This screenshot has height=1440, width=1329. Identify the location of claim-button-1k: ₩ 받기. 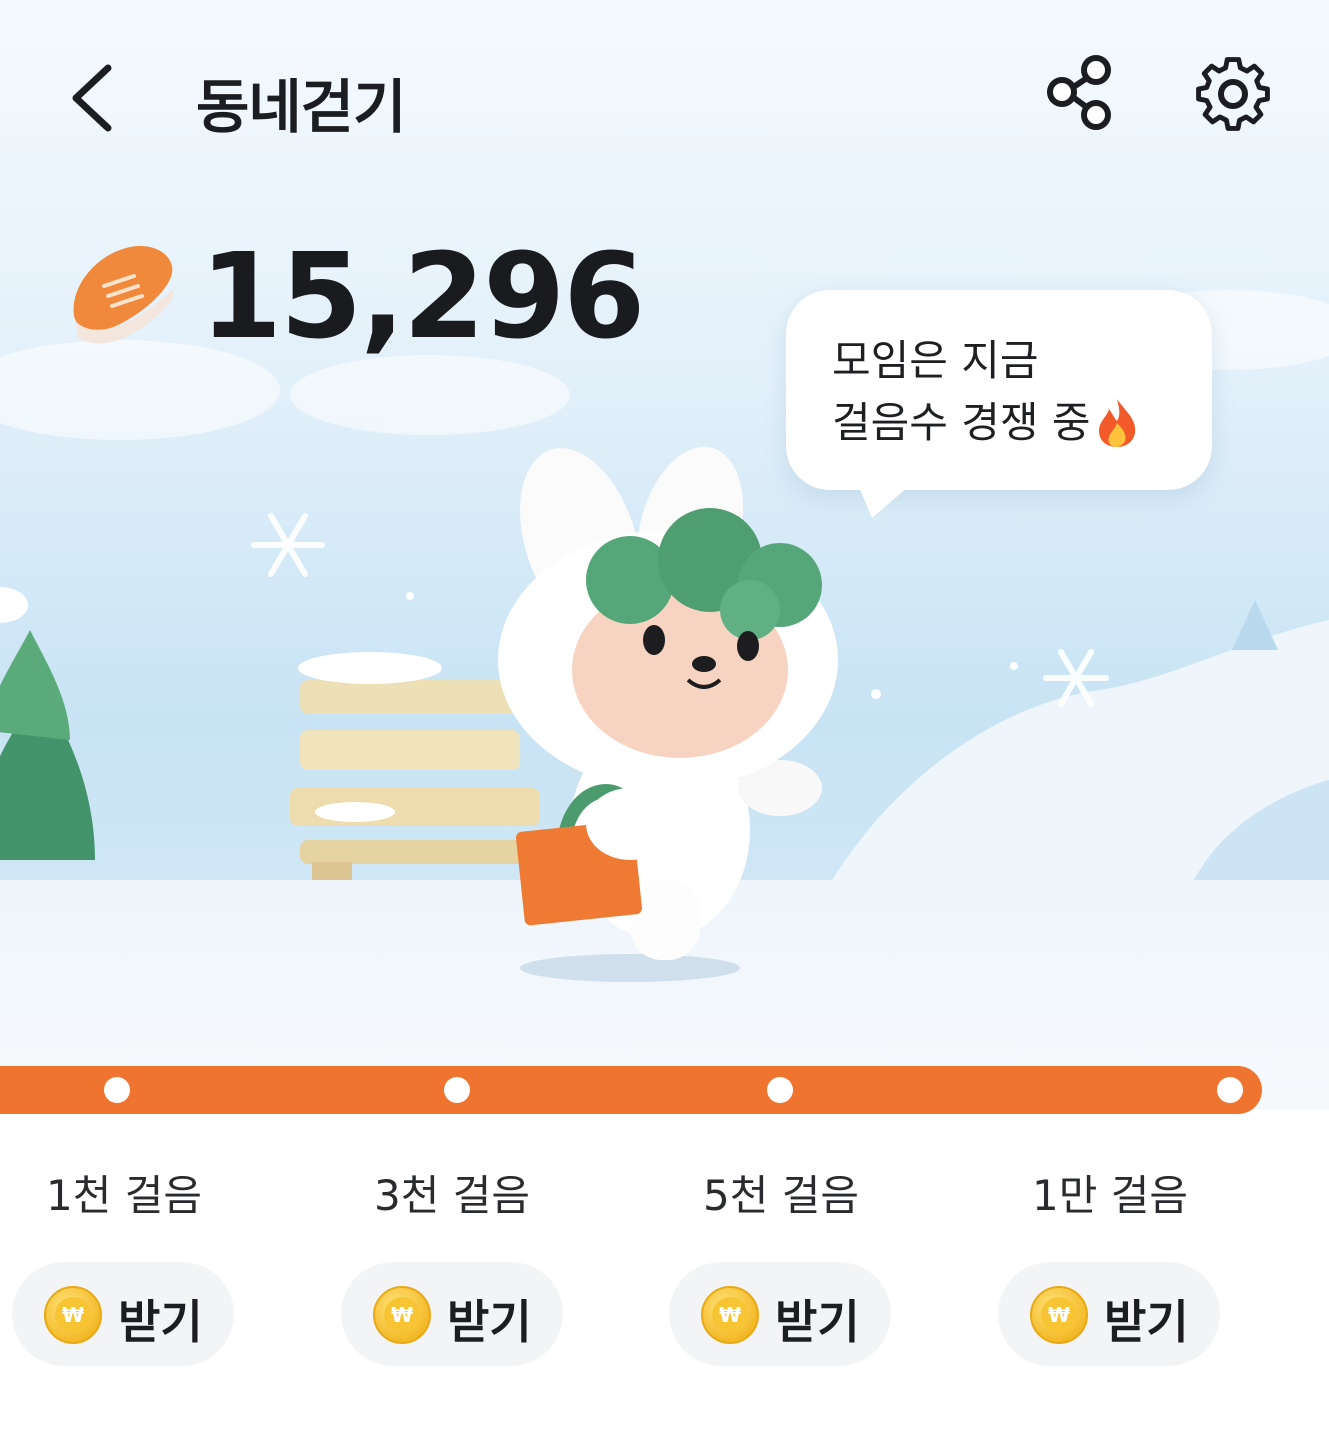
(123, 1314).